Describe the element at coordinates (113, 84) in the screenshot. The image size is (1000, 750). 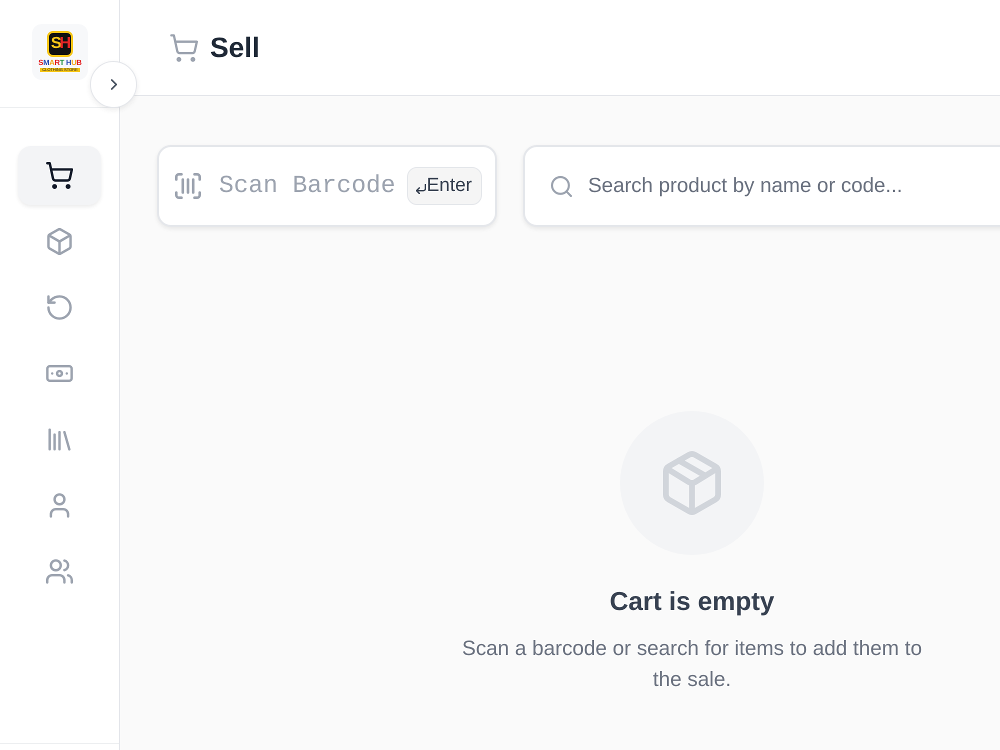
I see `chevron-right-icon` at that location.